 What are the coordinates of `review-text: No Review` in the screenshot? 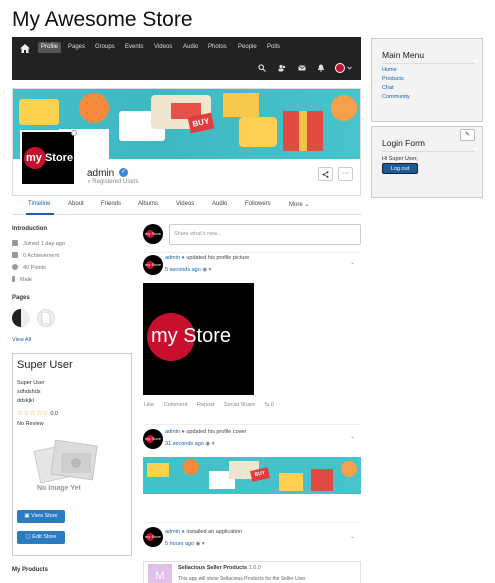 It's located at (30, 424).